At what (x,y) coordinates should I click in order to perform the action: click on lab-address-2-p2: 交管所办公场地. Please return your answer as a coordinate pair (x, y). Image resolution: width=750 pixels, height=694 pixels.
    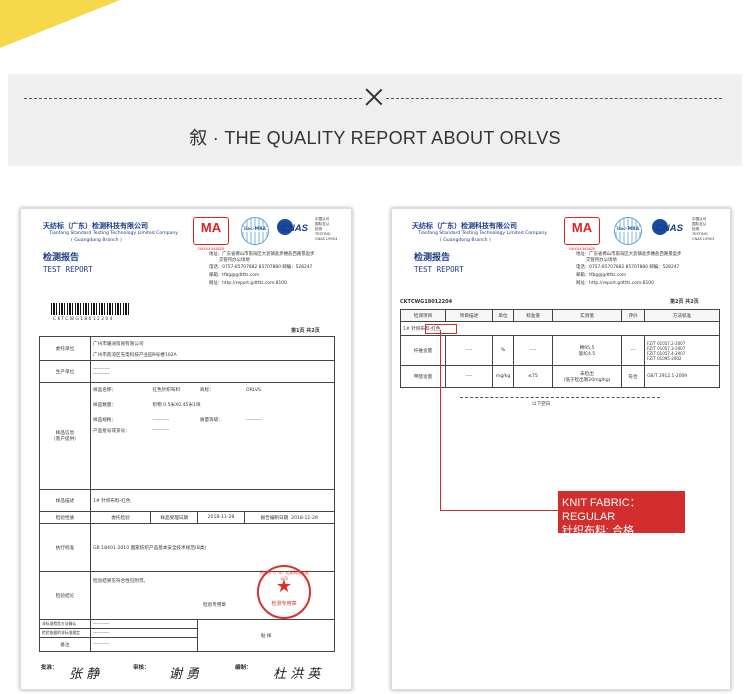
    Looking at the image, I should click on (601, 260).